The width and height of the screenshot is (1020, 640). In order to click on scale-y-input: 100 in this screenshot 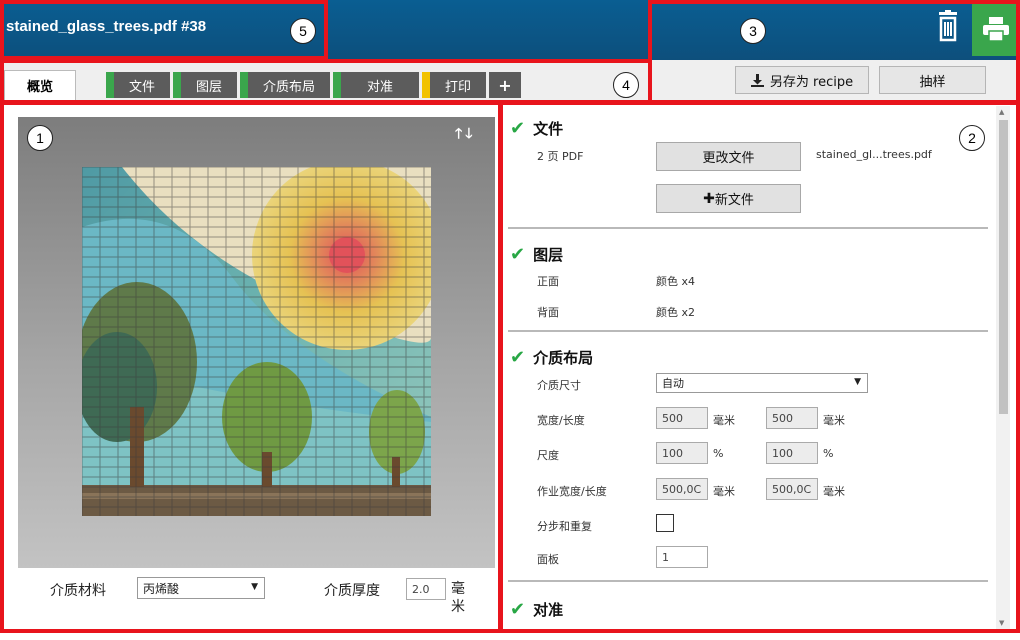, I will do `click(792, 453)`.